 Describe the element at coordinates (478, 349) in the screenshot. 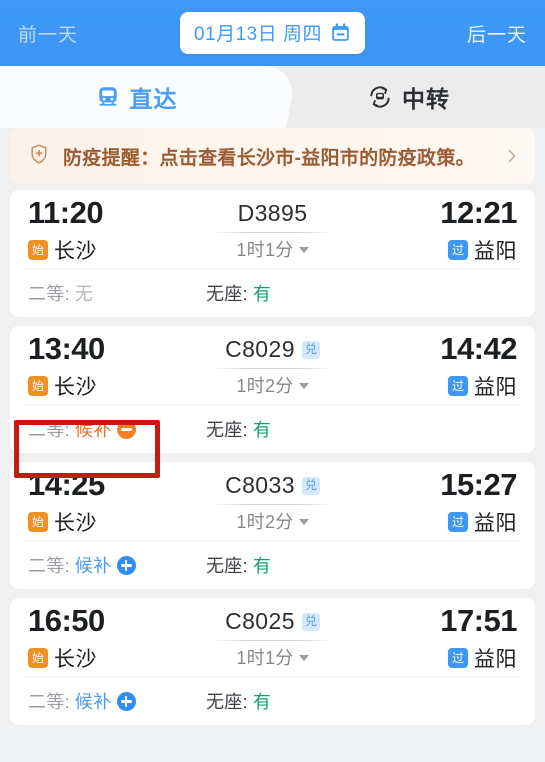

I see `arrival-time: 14:42` at that location.